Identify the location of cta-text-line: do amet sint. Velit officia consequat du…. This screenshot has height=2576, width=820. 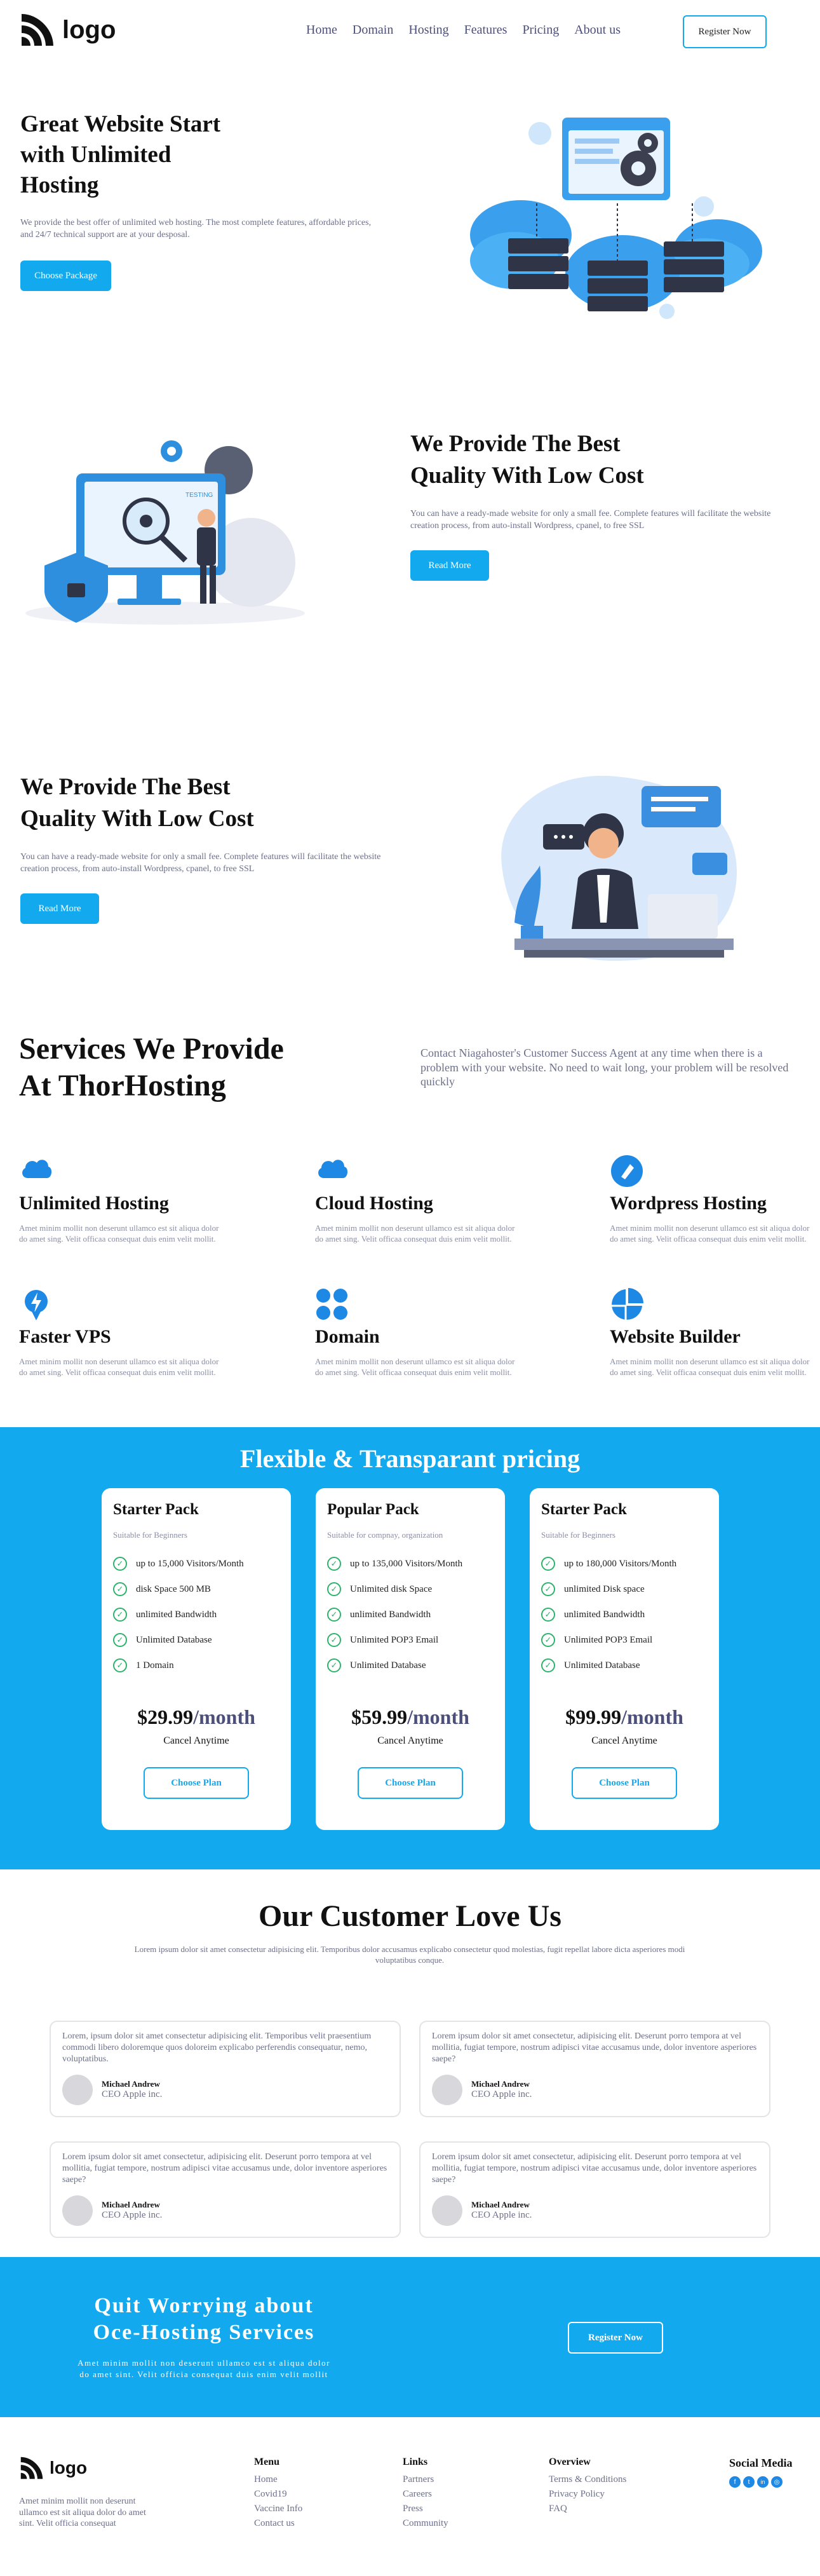
(203, 2374).